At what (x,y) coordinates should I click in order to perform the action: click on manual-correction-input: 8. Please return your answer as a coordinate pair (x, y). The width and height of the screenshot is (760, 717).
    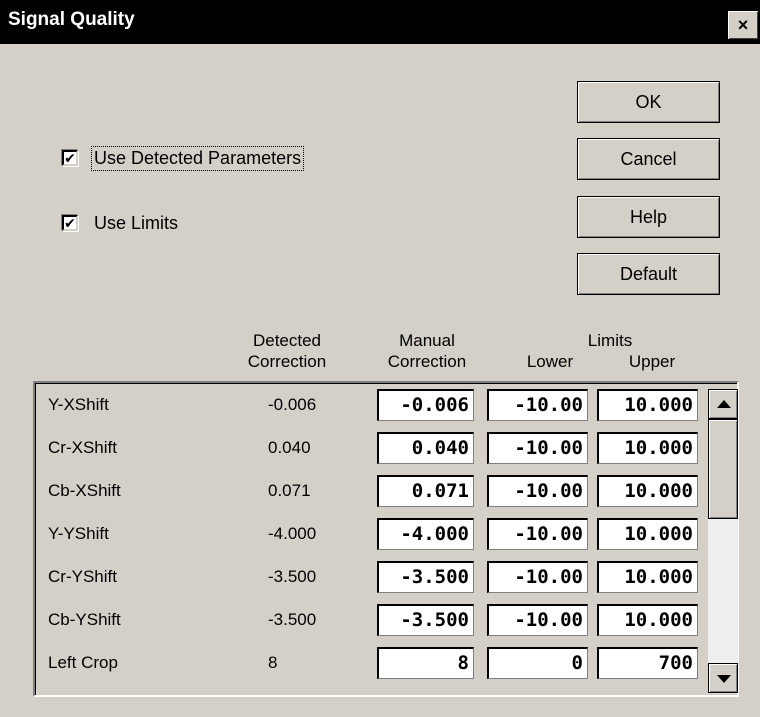
    Looking at the image, I should click on (425, 663).